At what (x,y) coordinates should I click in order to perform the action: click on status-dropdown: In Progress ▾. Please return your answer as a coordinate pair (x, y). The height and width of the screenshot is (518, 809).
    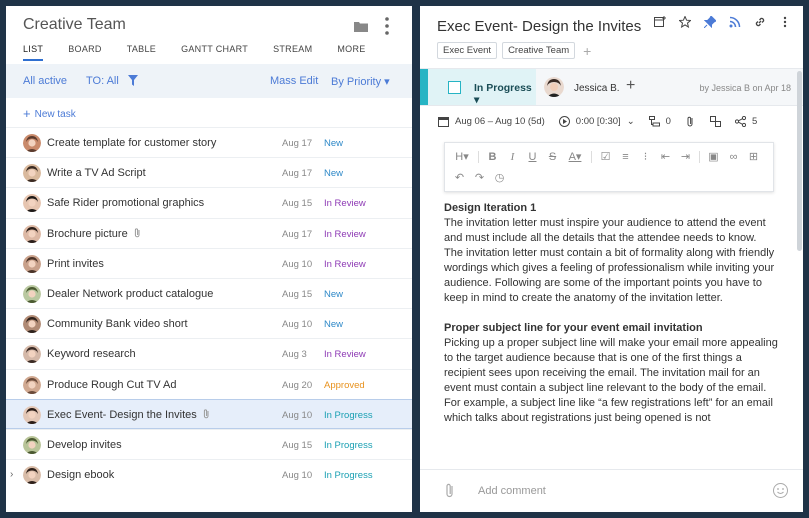
    Looking at the image, I should click on (482, 87).